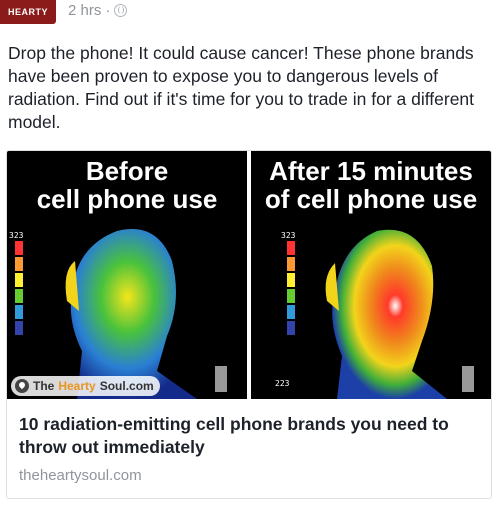 The image size is (500, 522). I want to click on avatar-text: HEARTY, so click(27, 12).